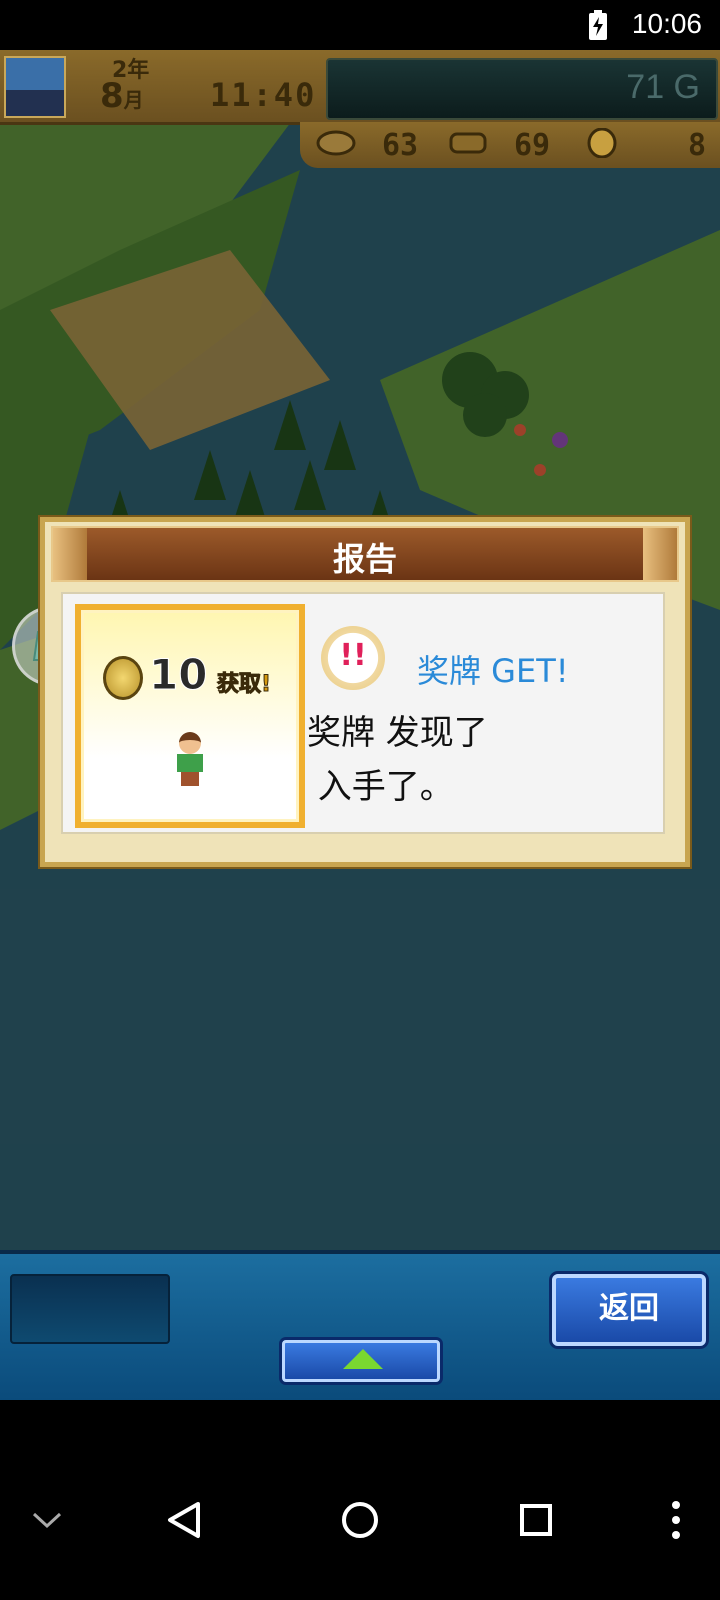 Image resolution: width=720 pixels, height=1600 pixels. Describe the element at coordinates (663, 87) in the screenshot. I see `money-value: 71 G` at that location.